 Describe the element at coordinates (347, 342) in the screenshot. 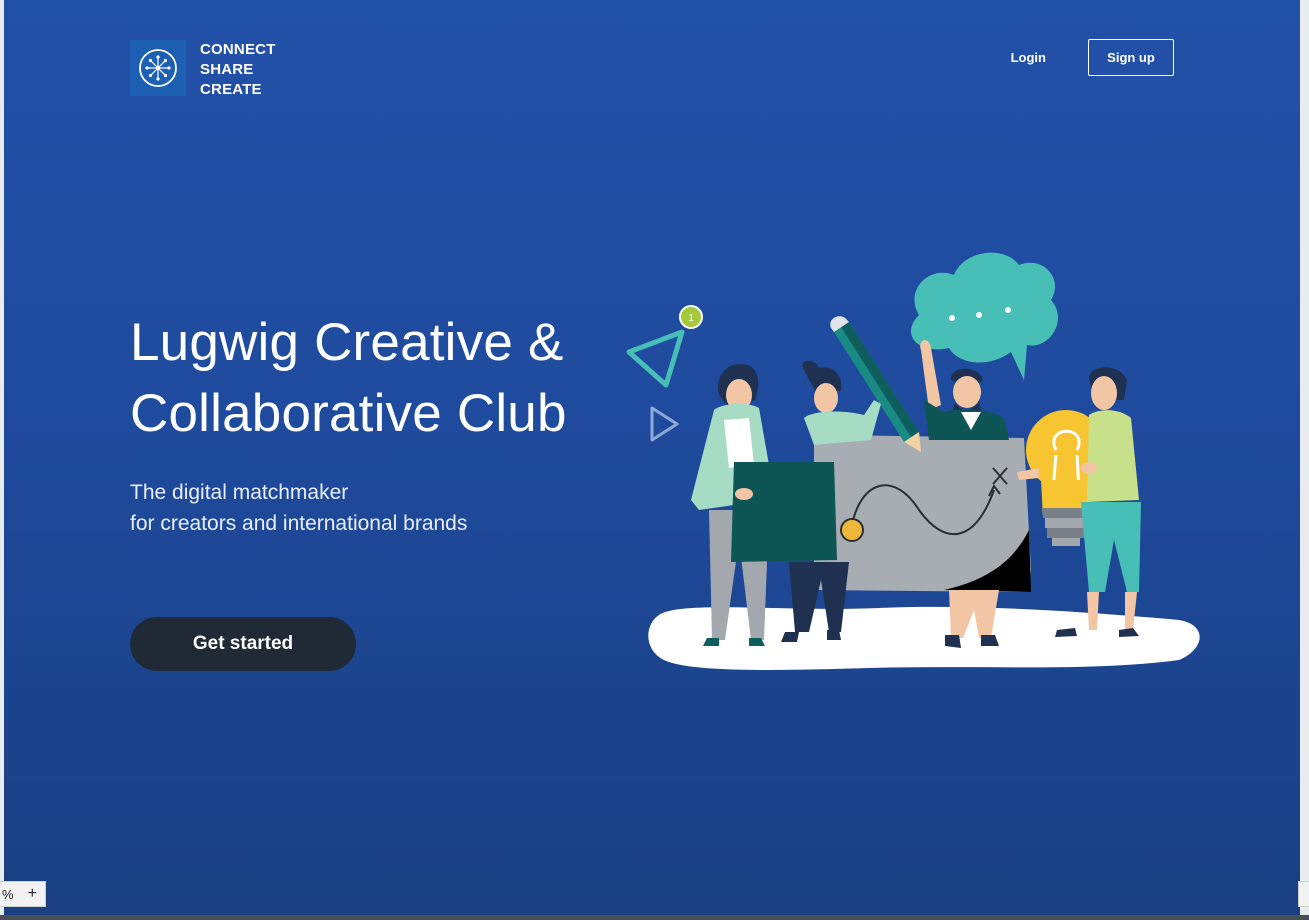

I see `hero-title-line: Lugwig Creative &` at that location.